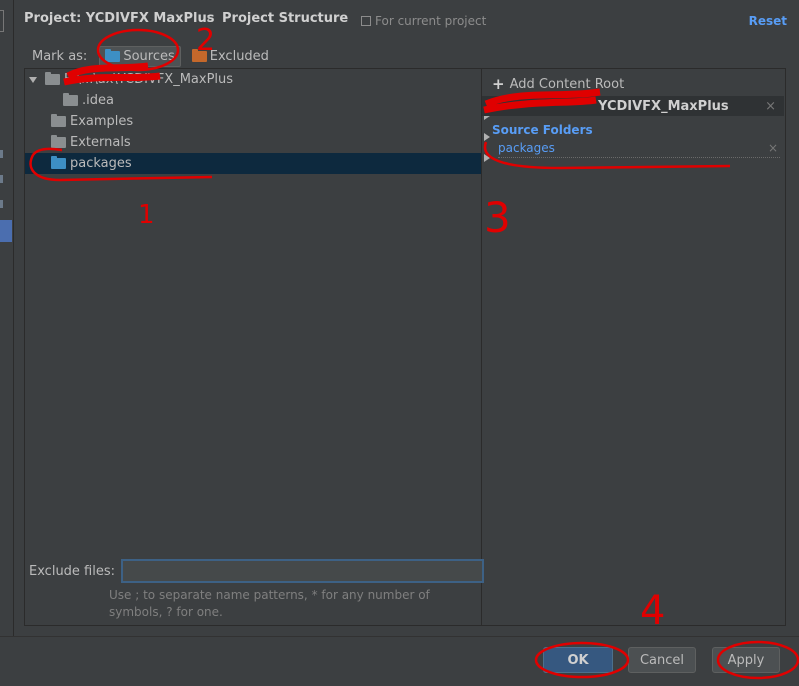 This screenshot has height=686, width=799. What do you see at coordinates (768, 21) in the screenshot?
I see `reset-link: Reset` at bounding box center [768, 21].